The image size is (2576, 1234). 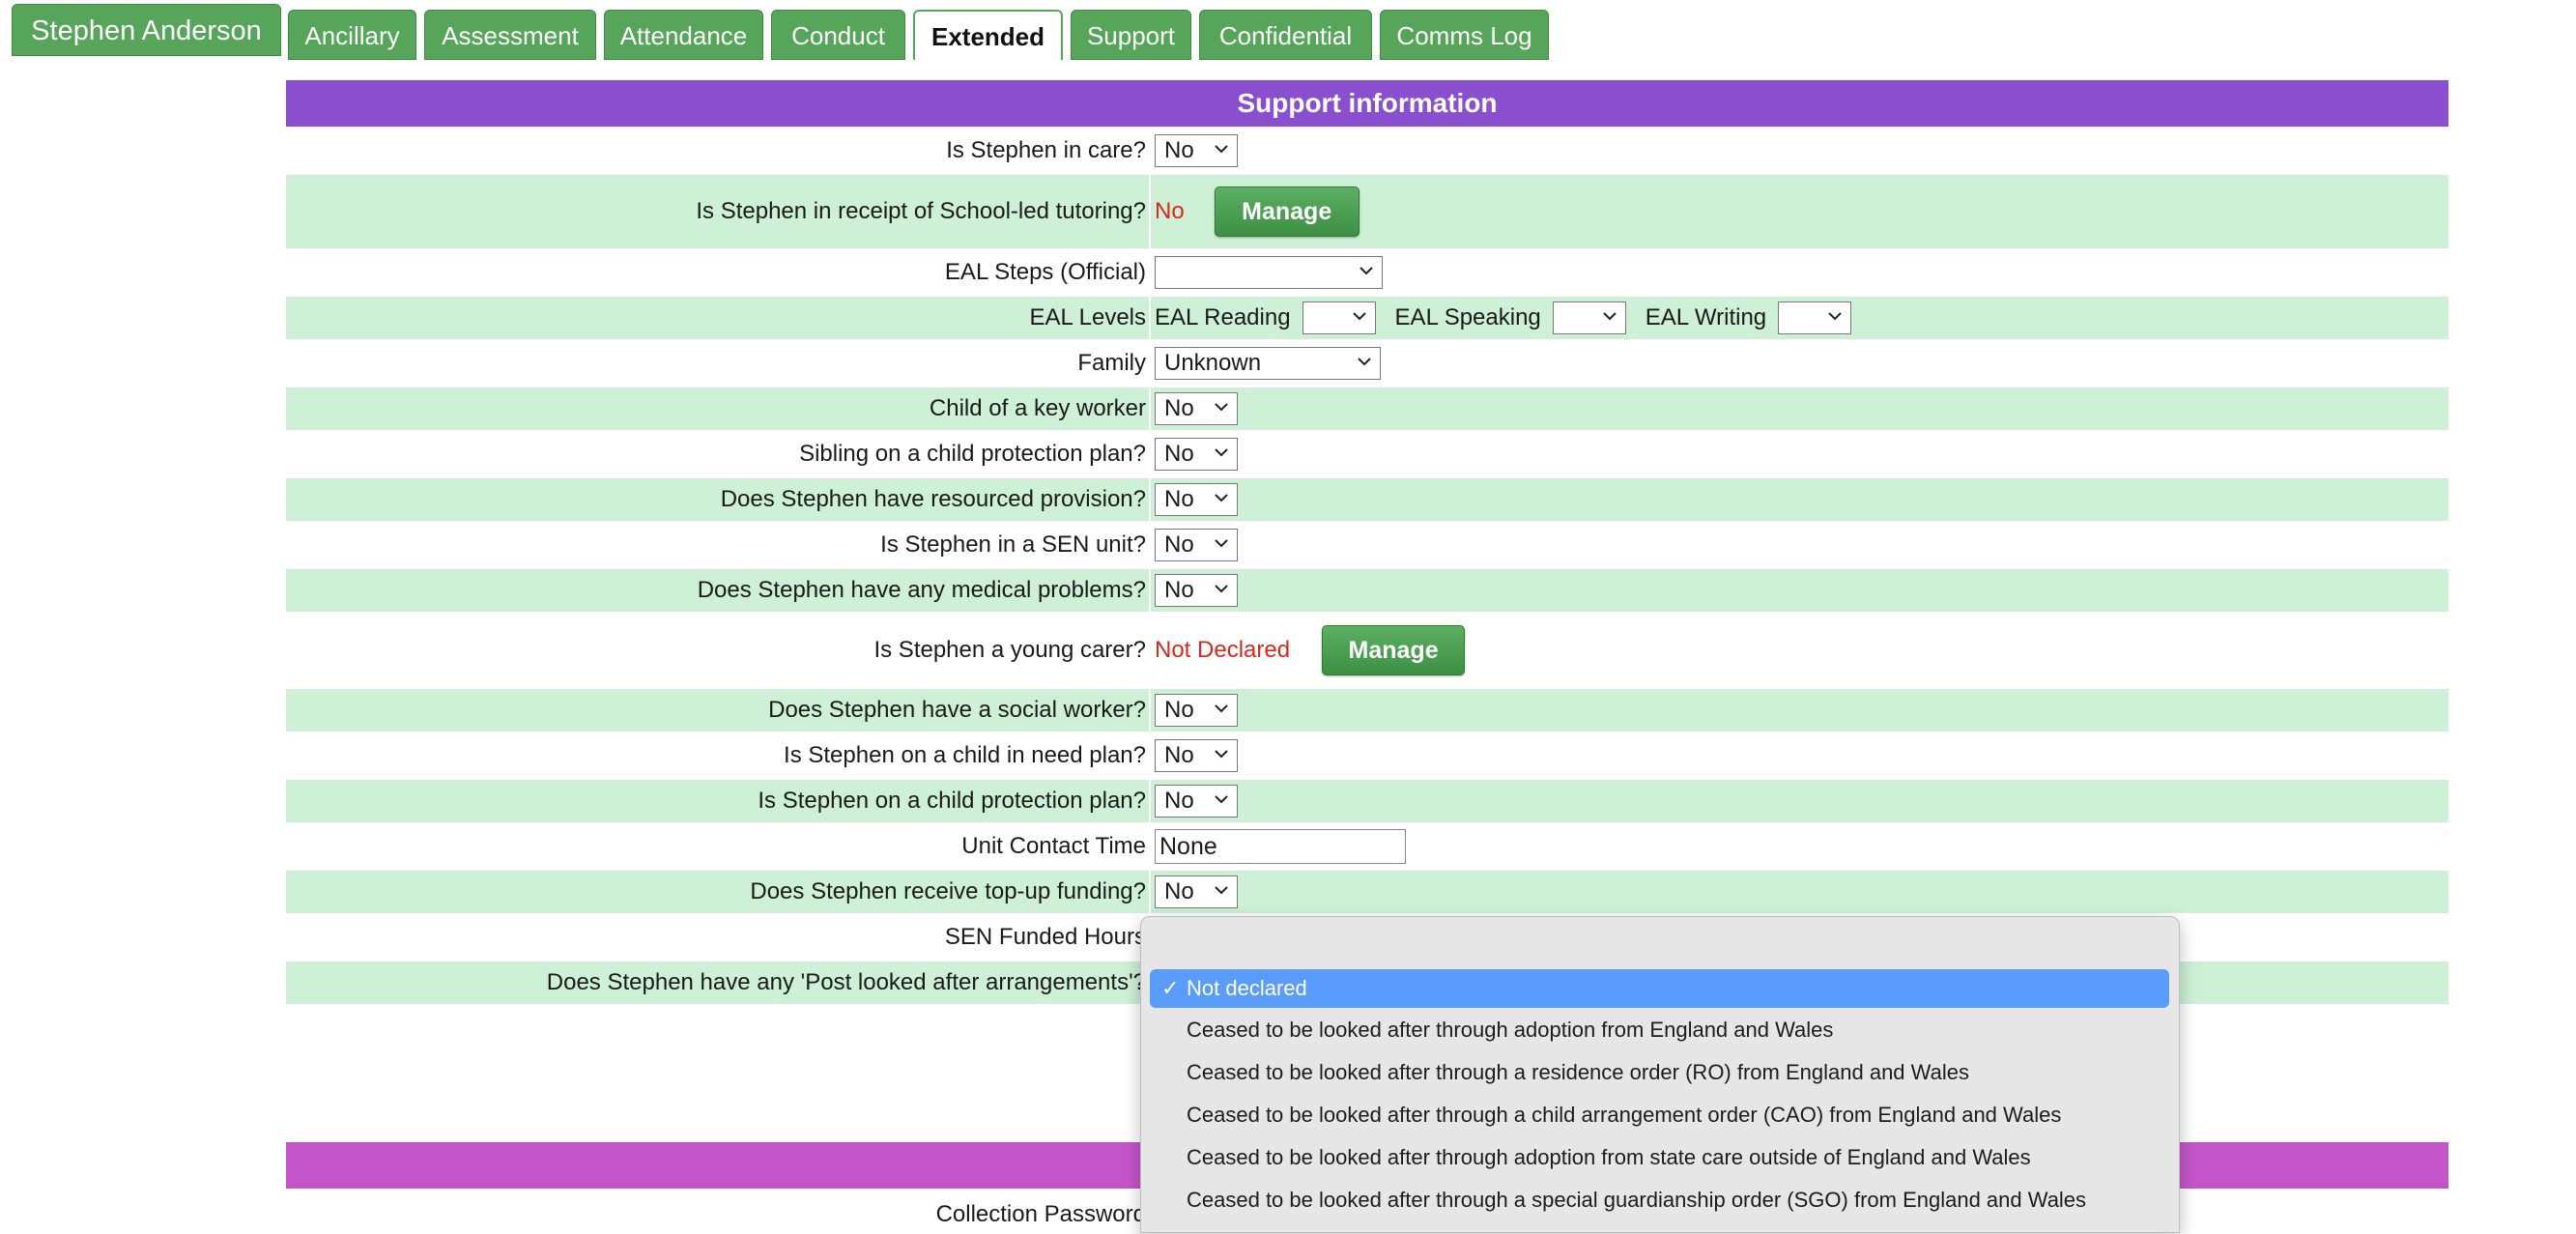 I want to click on row-eal-steps: EAL Steps (Official), so click(x=1367, y=272).